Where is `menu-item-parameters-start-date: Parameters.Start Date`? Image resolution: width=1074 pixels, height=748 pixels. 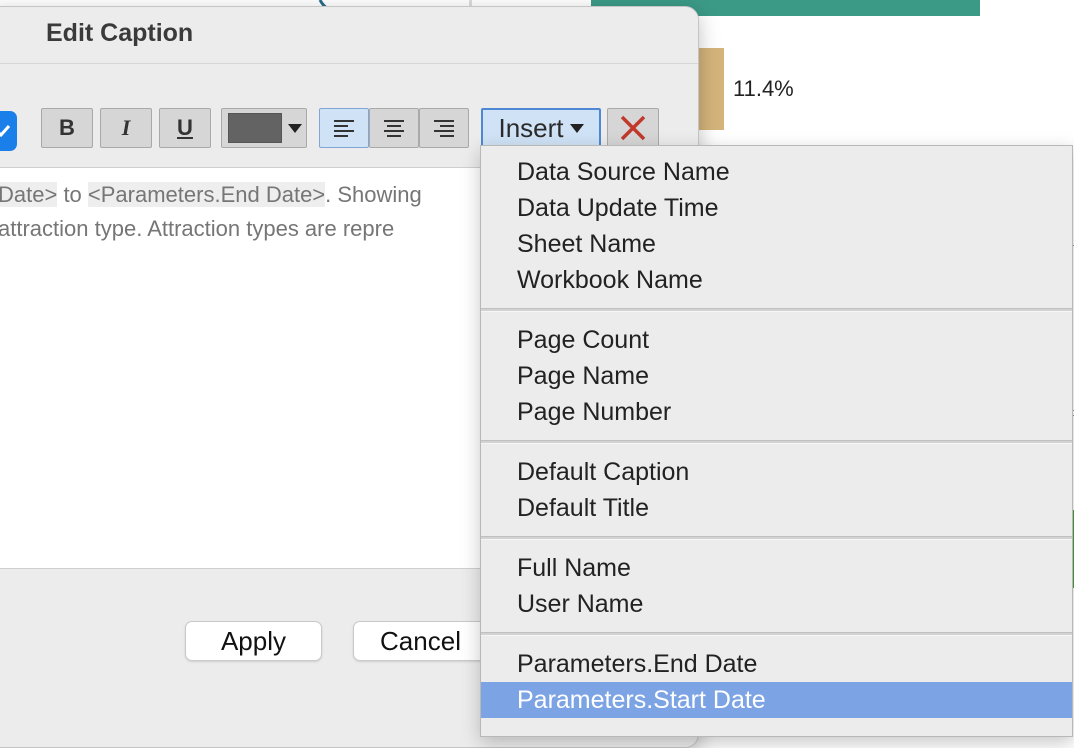 menu-item-parameters-start-date: Parameters.Start Date is located at coordinates (776, 700).